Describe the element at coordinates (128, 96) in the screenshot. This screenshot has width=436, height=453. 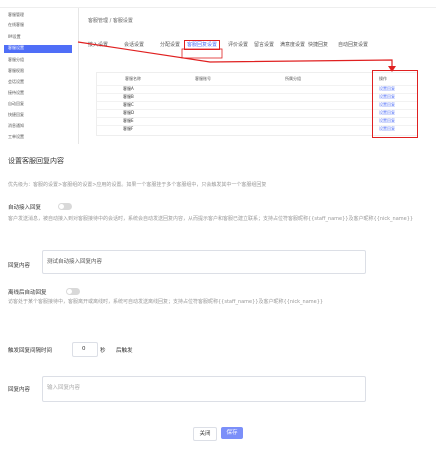
I see `row-name: 客服B` at that location.